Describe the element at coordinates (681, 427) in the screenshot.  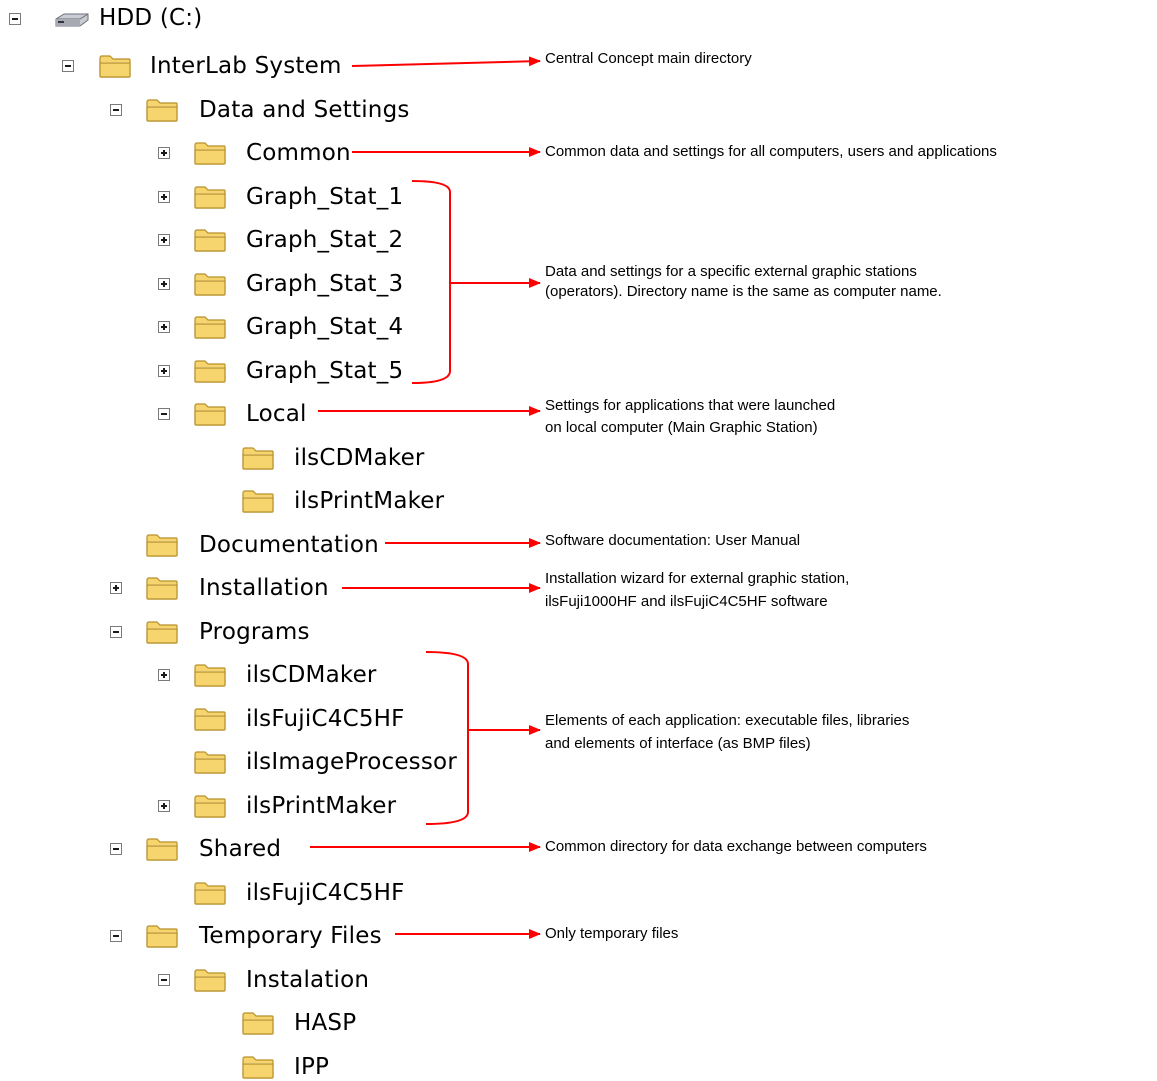
I see `note-local-2: on local computer (Main Graphic Station)` at that location.